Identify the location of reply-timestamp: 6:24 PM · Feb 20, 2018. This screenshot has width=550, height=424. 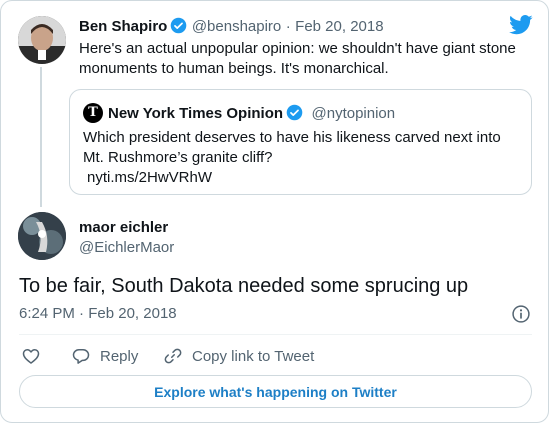
(98, 313).